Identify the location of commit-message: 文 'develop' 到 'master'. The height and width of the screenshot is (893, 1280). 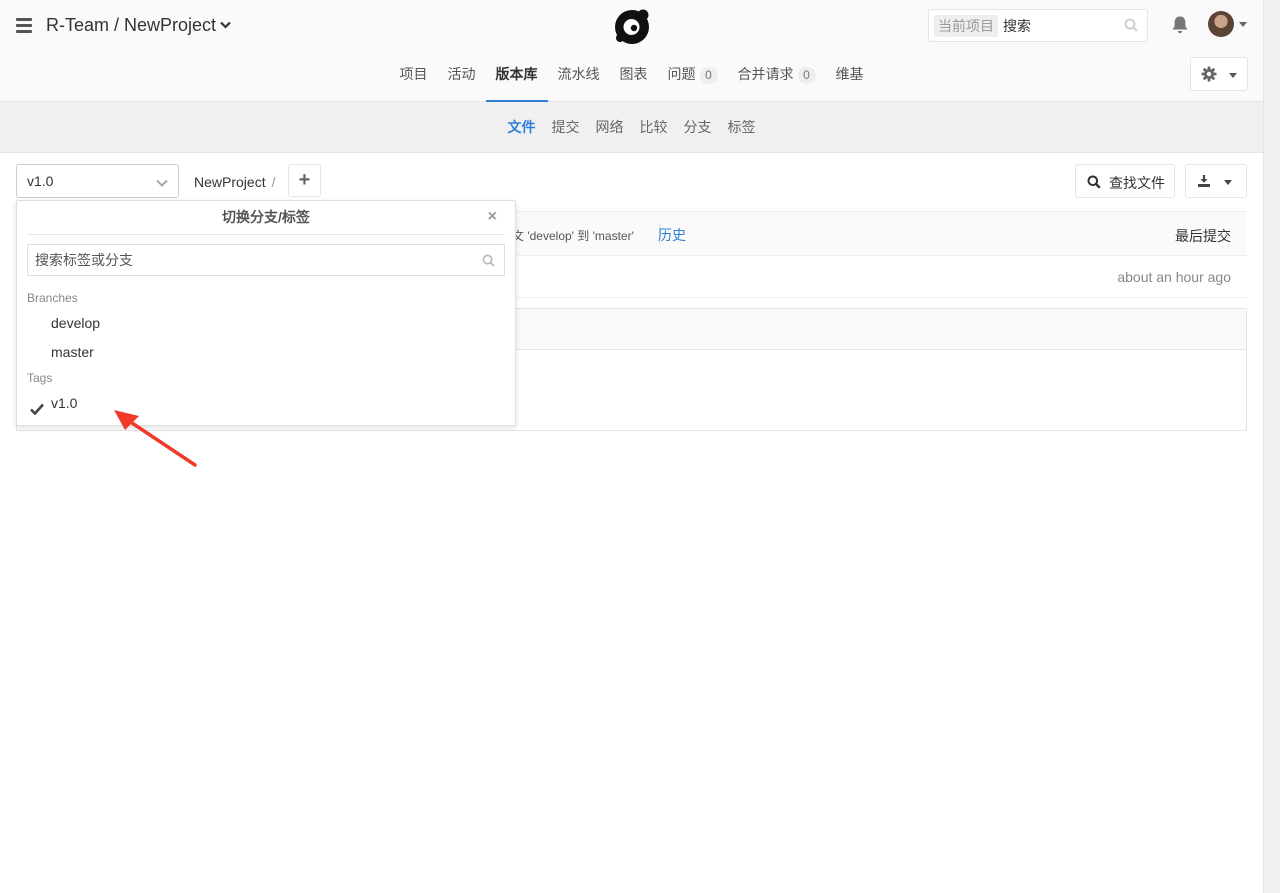
(573, 235).